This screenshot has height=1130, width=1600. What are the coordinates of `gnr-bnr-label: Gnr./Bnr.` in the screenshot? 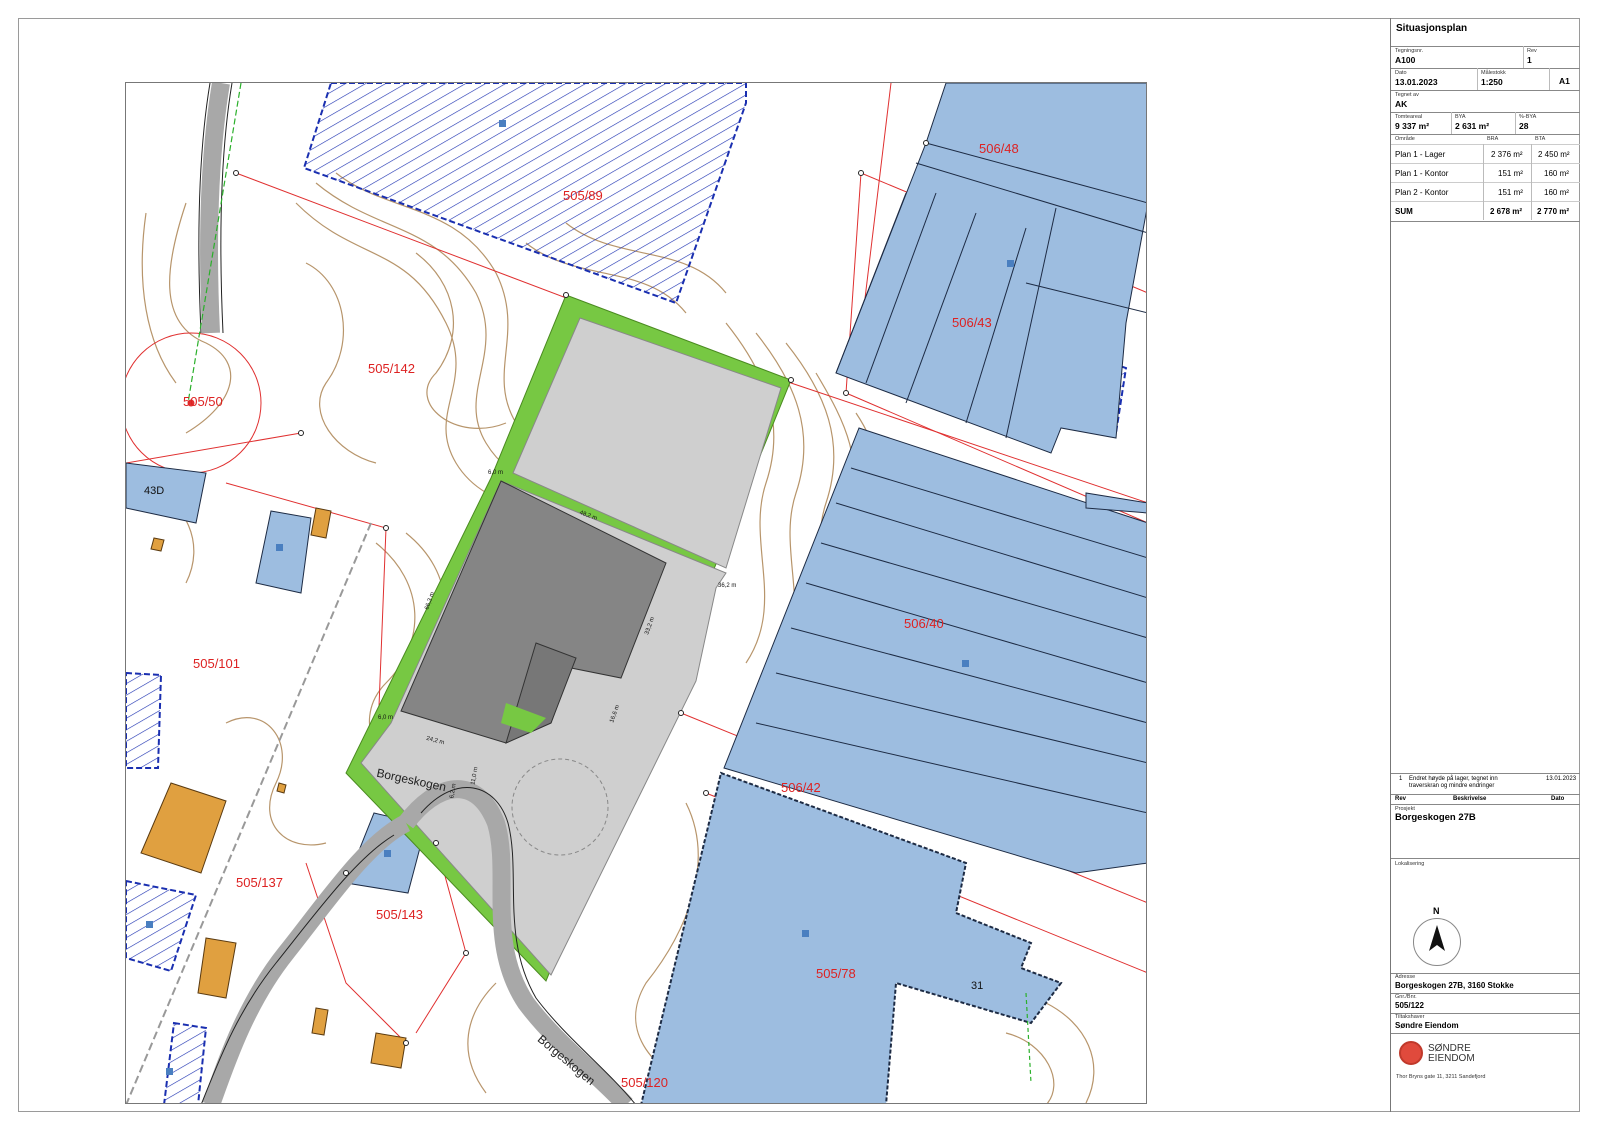 It's located at (1406, 997).